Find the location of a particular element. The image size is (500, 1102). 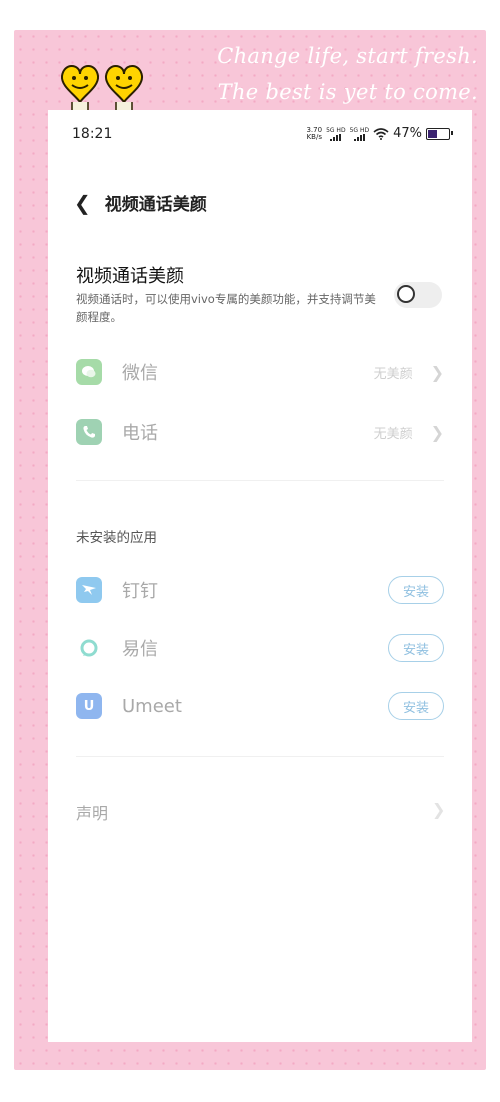

umeet-icon: U is located at coordinates (89, 706).